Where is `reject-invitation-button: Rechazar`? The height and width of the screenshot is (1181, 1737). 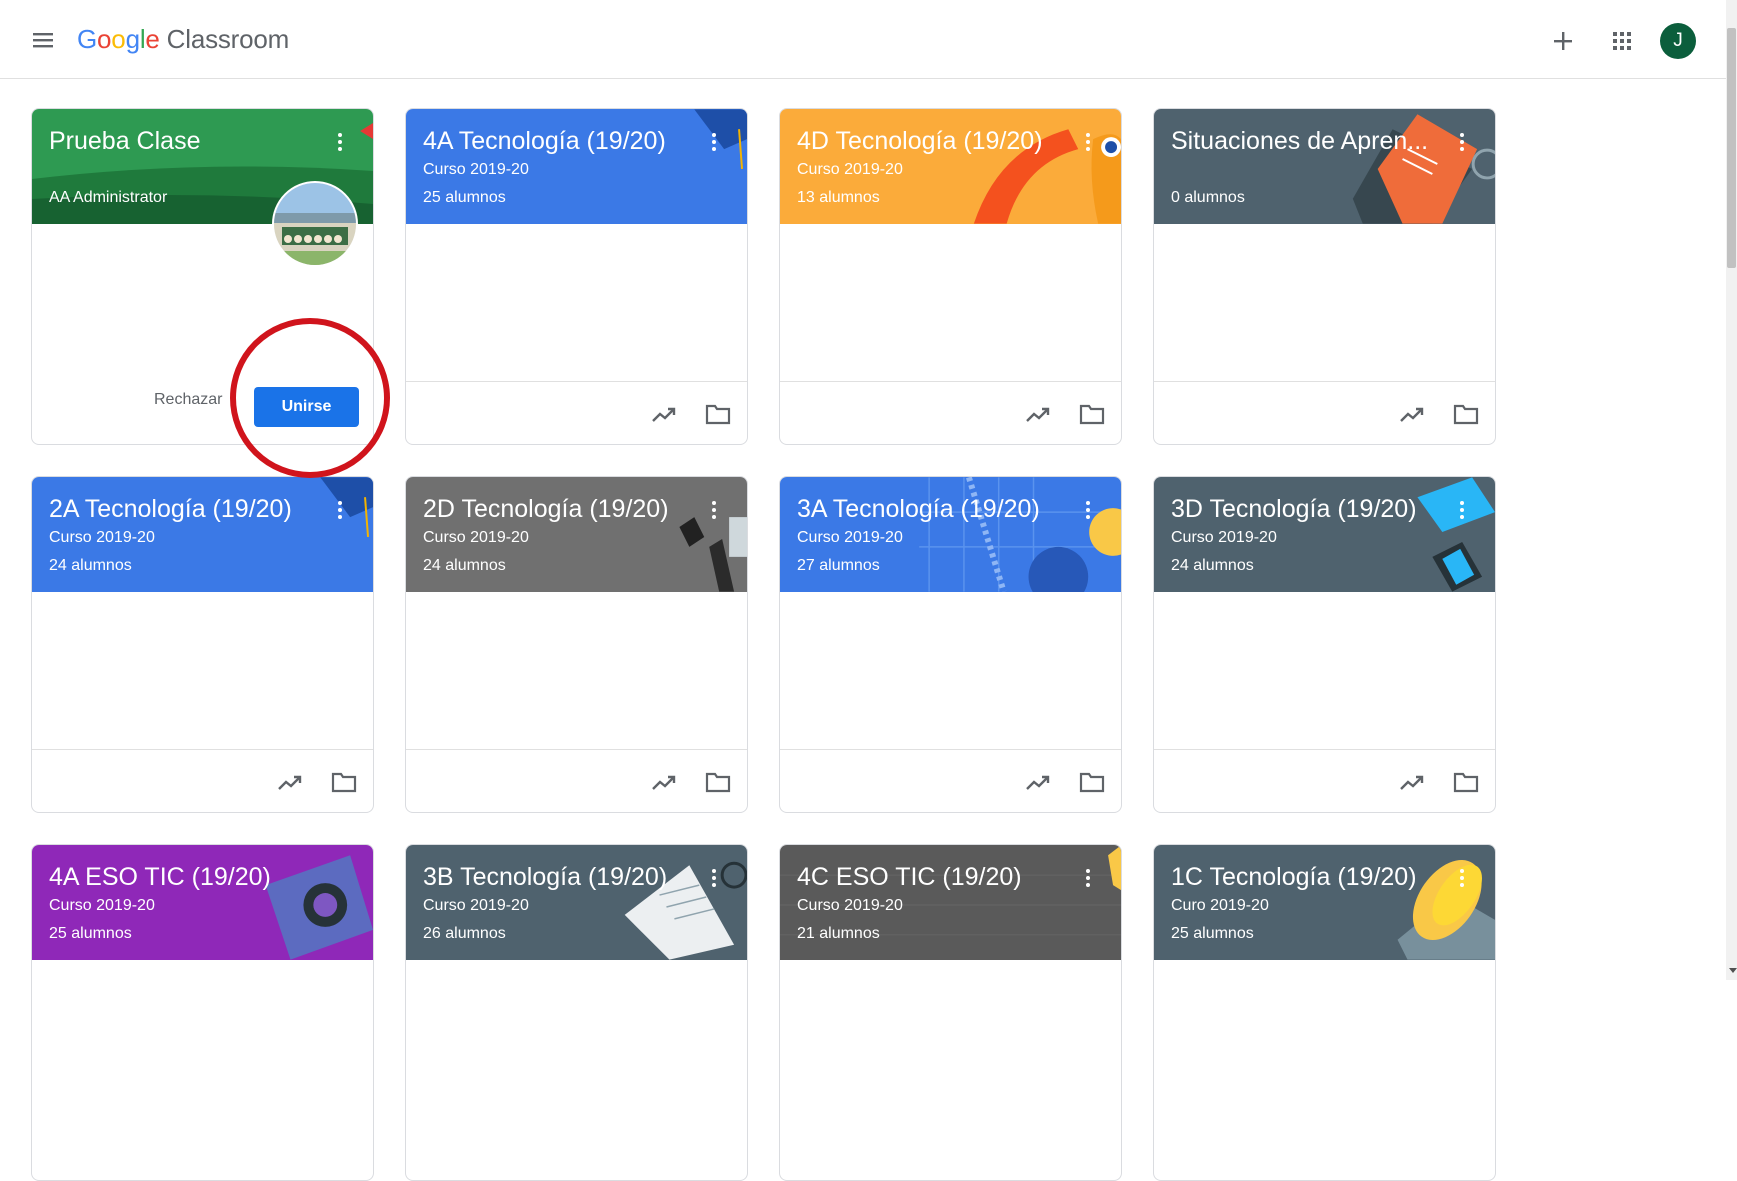
reject-invitation-button: Rechazar is located at coordinates (188, 400).